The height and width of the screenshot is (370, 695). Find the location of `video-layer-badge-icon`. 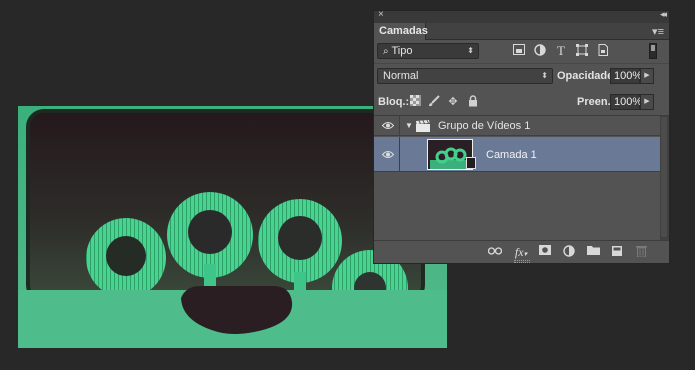

video-layer-badge-icon is located at coordinates (471, 163).